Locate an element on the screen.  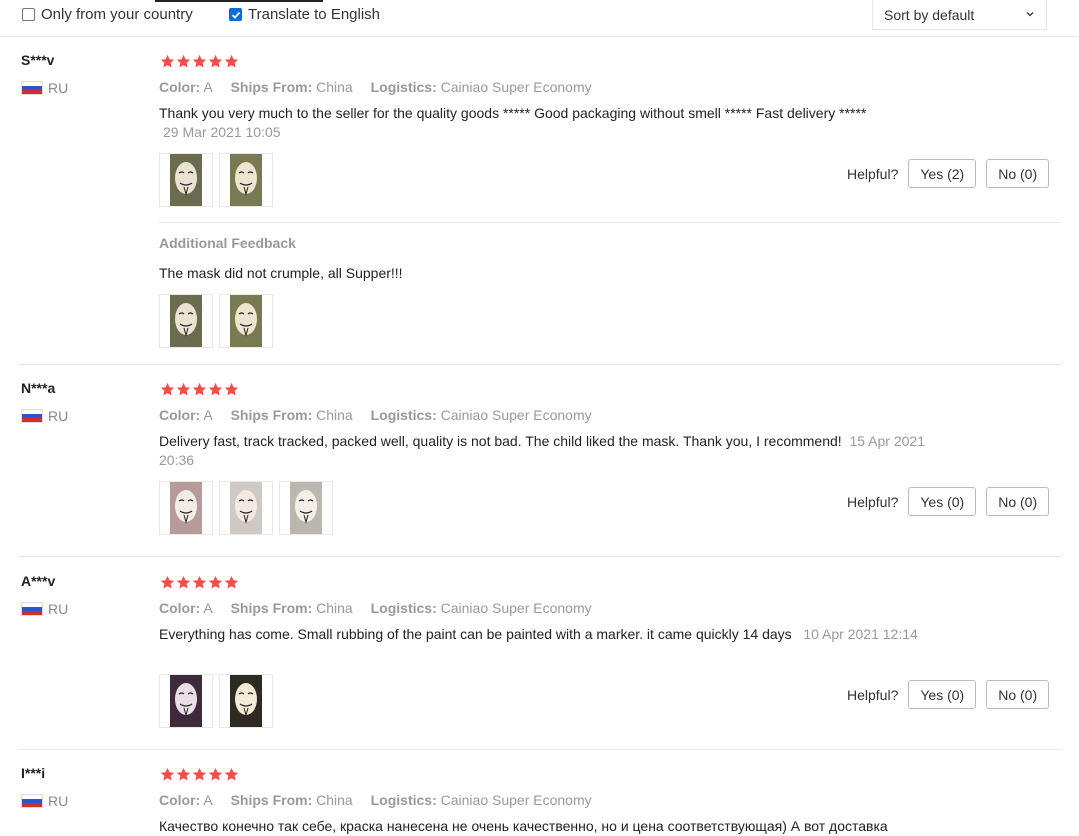
helpful-label: Helpful? is located at coordinates (873, 501).